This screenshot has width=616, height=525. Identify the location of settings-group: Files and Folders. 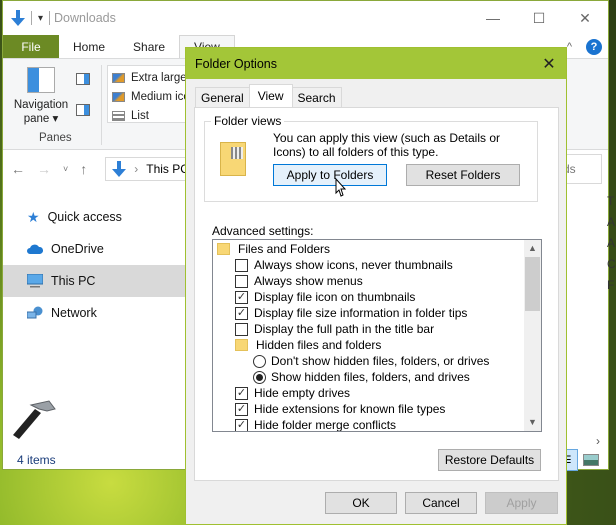
(377, 249).